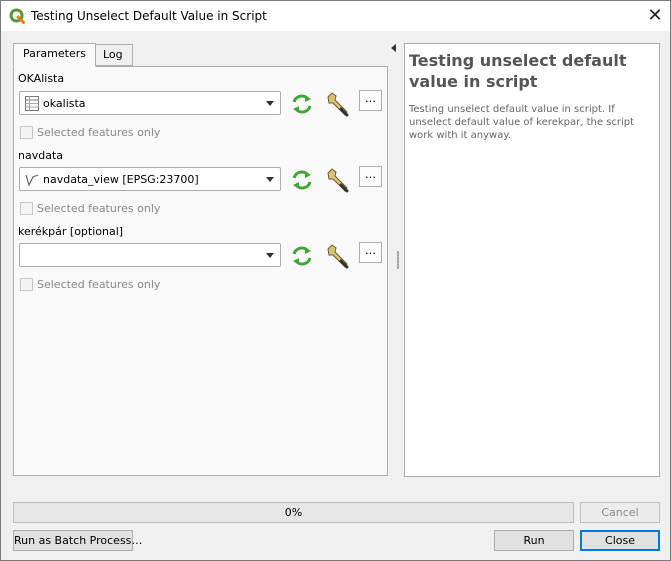 Image resolution: width=671 pixels, height=561 pixels. What do you see at coordinates (121, 179) in the screenshot?
I see `navdata-value: navdata_view [EPSG:23700]` at bounding box center [121, 179].